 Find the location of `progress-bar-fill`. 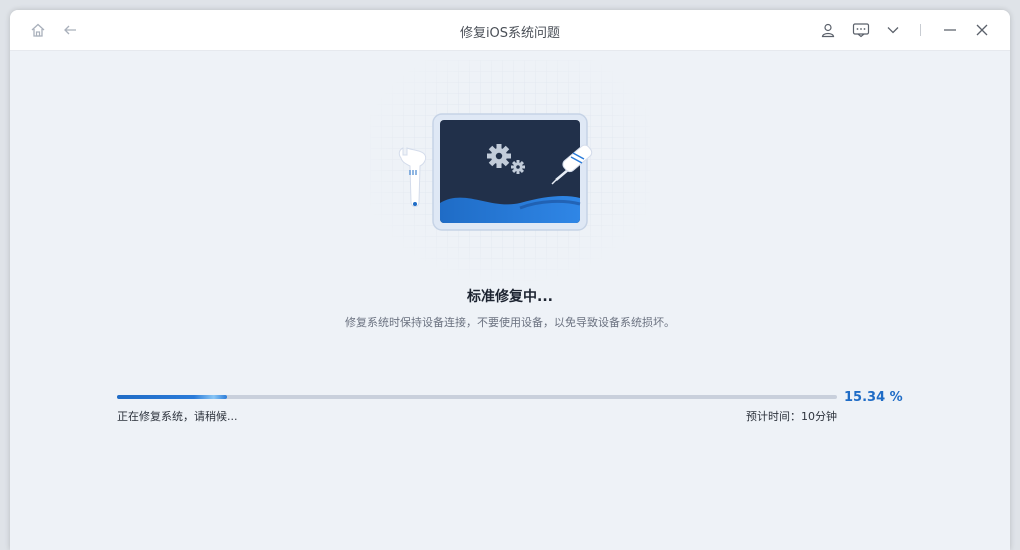

progress-bar-fill is located at coordinates (172, 397).